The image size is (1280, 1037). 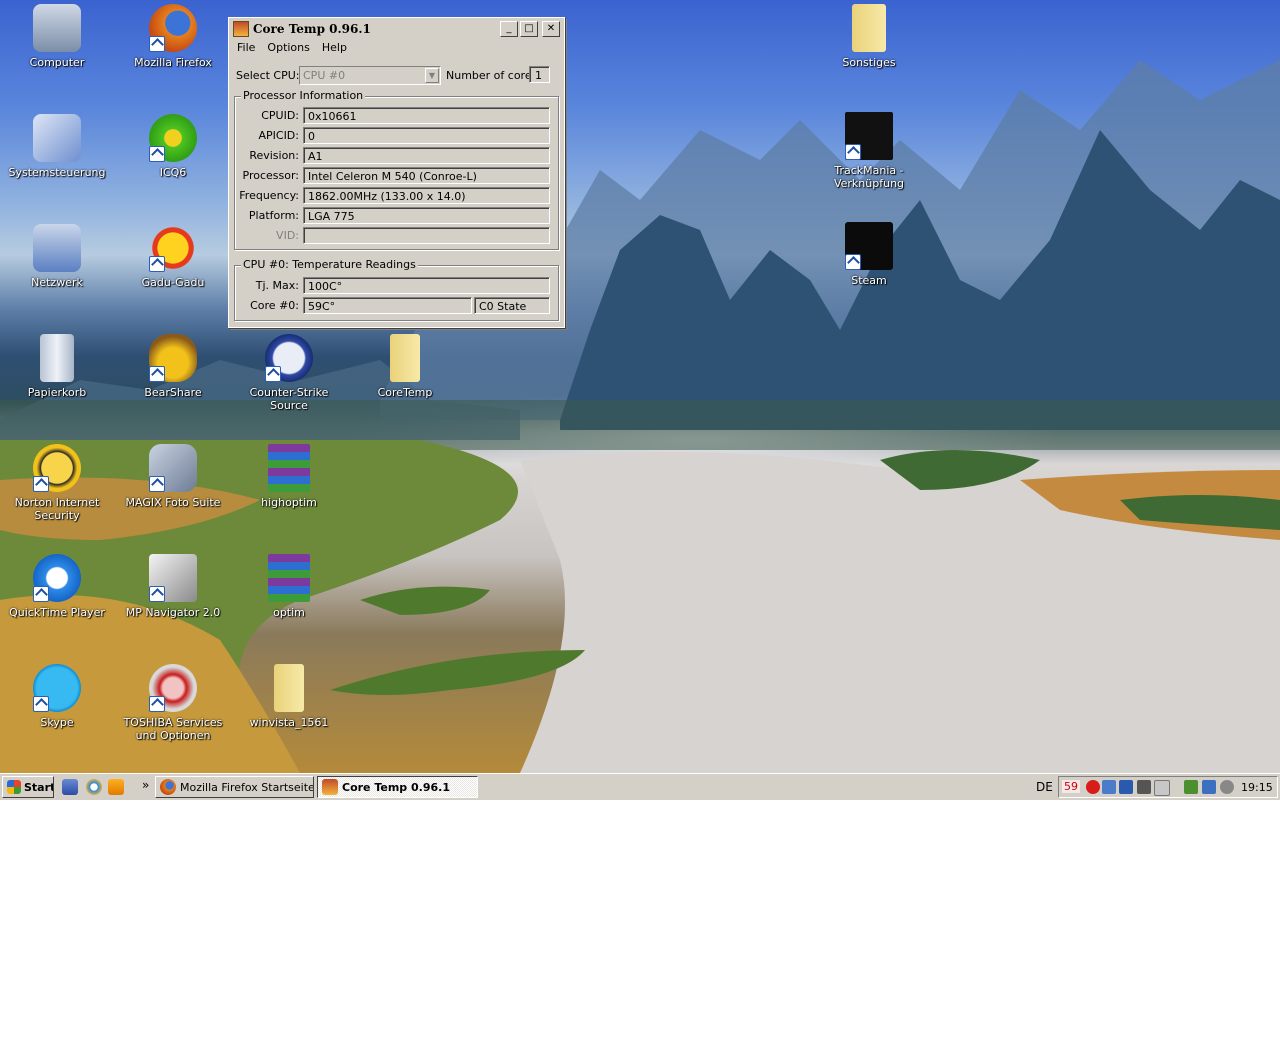 I want to click on magix-icon, so click(x=173, y=468).